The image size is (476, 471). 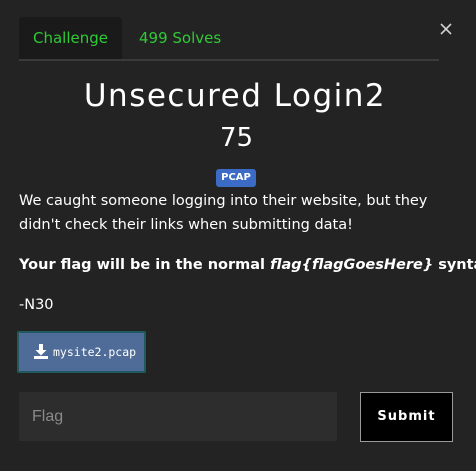 I want to click on download-icon, so click(x=41, y=351).